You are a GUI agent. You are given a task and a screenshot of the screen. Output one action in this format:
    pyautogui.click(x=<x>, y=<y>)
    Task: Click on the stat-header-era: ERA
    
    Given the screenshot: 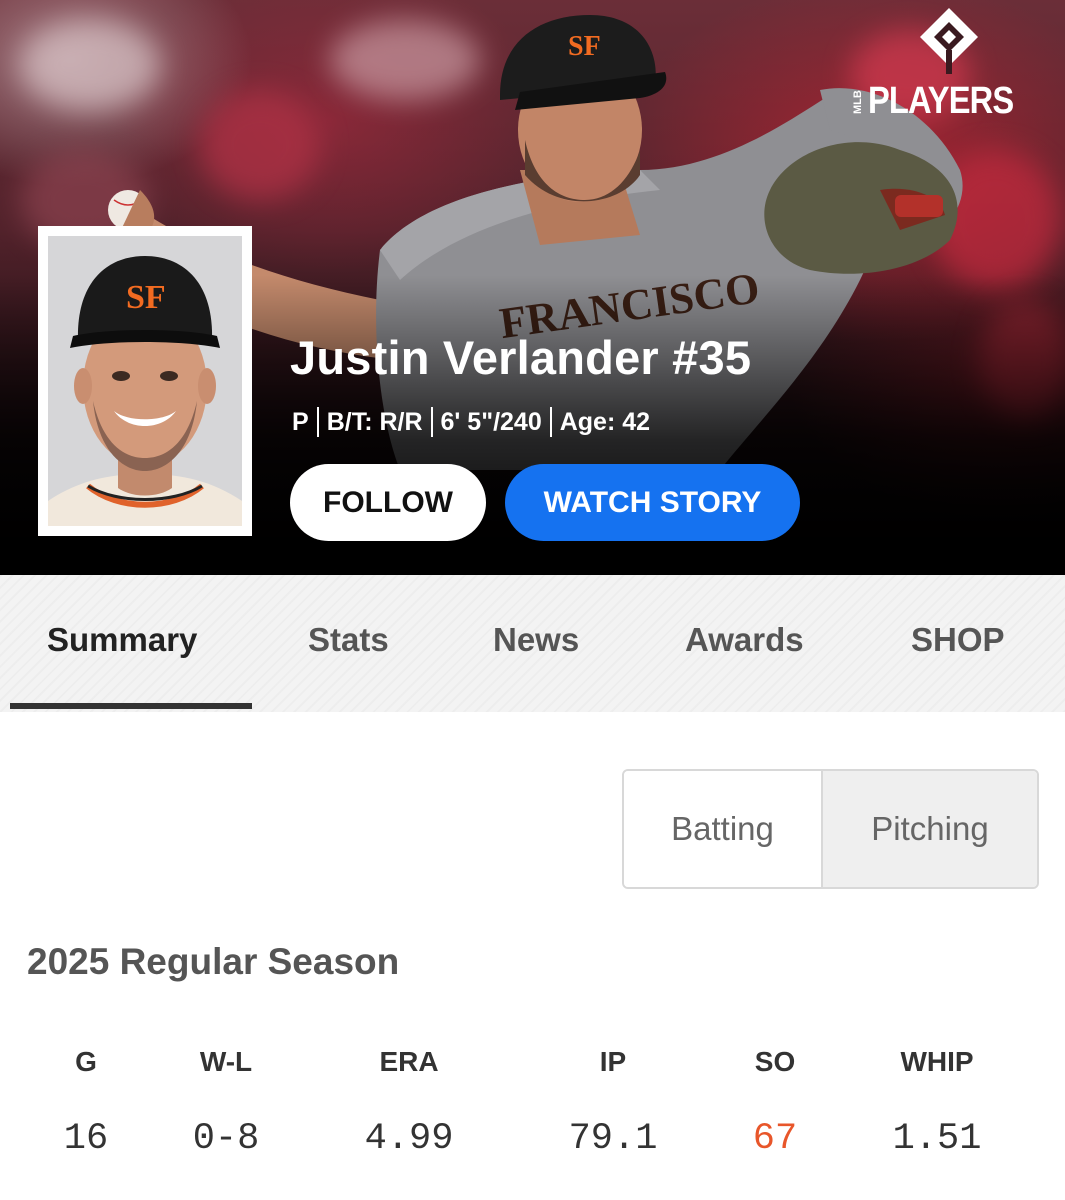 What is the action you would take?
    pyautogui.click(x=409, y=1061)
    